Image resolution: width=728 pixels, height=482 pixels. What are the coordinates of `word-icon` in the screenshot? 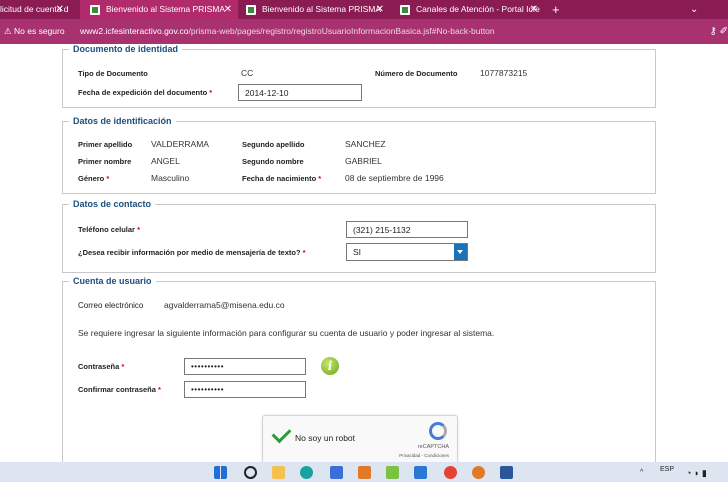 It's located at (506, 472).